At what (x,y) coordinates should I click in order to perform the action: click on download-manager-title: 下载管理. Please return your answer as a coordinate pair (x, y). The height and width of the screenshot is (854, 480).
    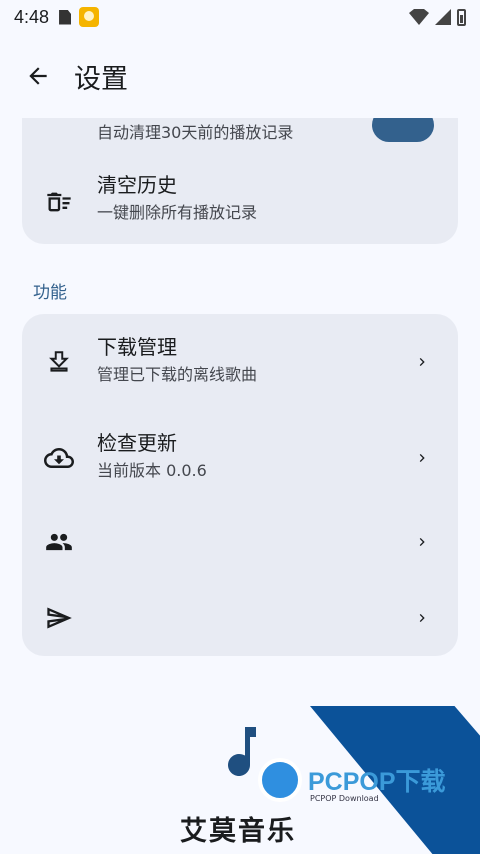
    Looking at the image, I should click on (137, 347).